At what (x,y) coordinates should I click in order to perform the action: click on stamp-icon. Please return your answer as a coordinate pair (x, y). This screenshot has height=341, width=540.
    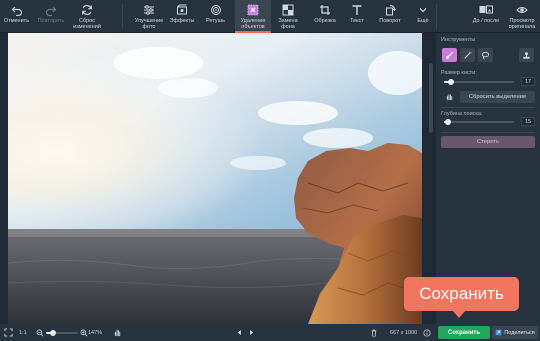
    Looking at the image, I should click on (526, 55).